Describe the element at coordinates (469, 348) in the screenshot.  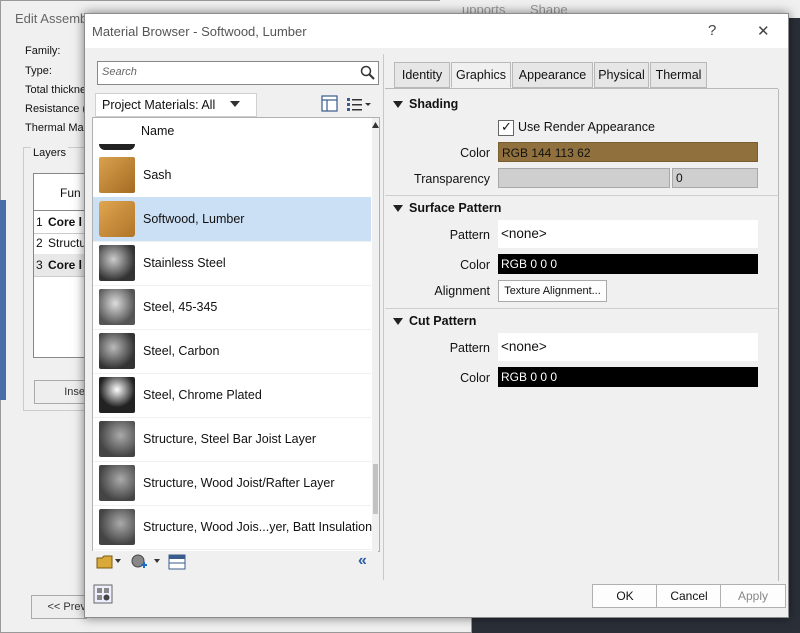
I see `cut-pattern-label: Pattern` at that location.